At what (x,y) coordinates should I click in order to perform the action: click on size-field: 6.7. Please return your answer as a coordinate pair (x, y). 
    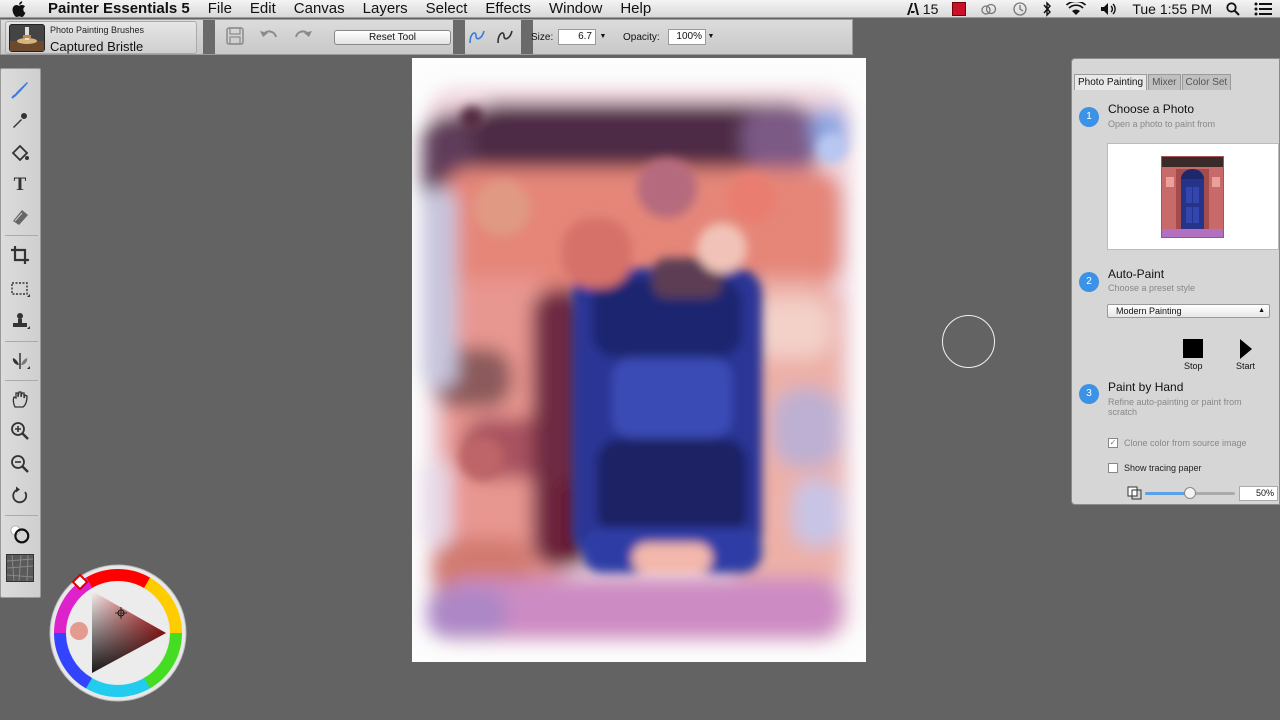
    Looking at the image, I should click on (577, 37).